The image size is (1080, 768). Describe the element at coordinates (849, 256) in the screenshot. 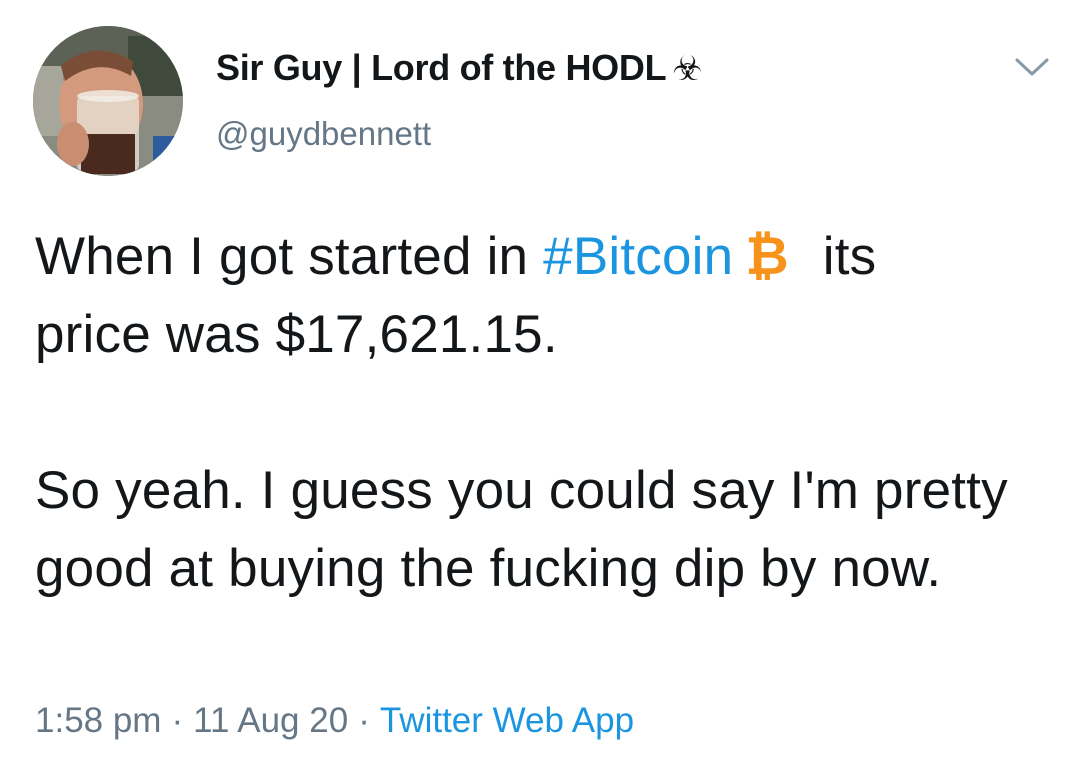

I see `tweet-text-part2: its` at that location.